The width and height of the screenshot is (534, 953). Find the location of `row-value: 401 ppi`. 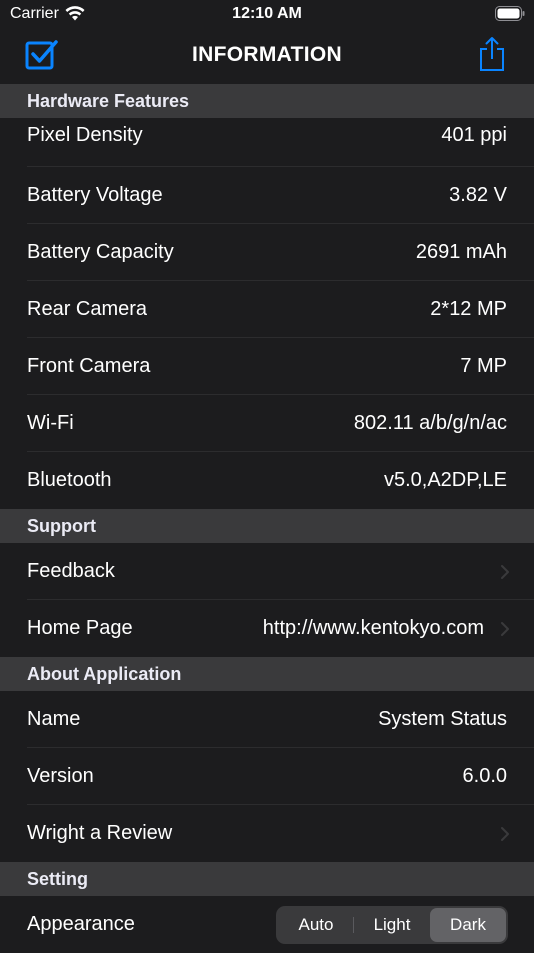

row-value: 401 ppi is located at coordinates (474, 135).